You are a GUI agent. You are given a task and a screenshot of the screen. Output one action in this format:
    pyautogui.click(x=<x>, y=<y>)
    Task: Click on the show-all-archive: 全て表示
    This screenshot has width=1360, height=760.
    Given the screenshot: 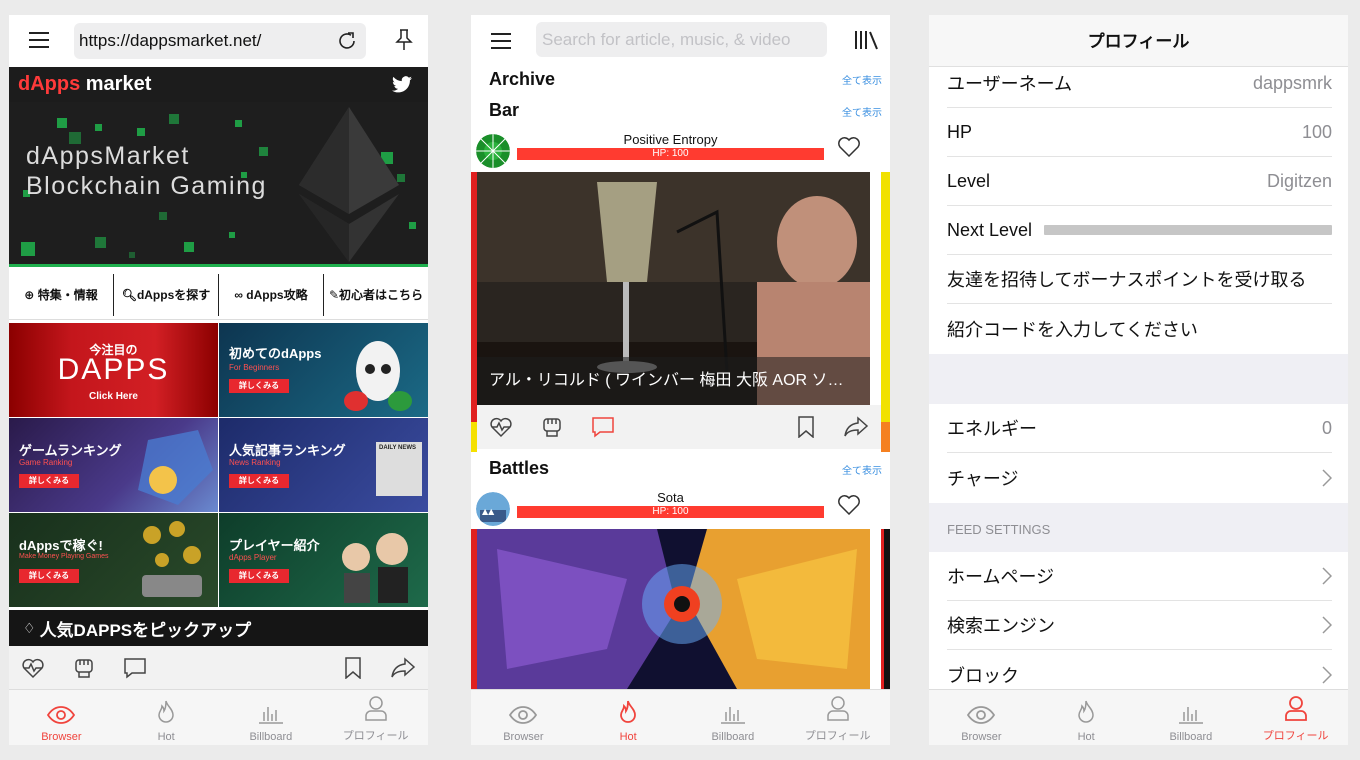 What is the action you would take?
    pyautogui.click(x=862, y=79)
    